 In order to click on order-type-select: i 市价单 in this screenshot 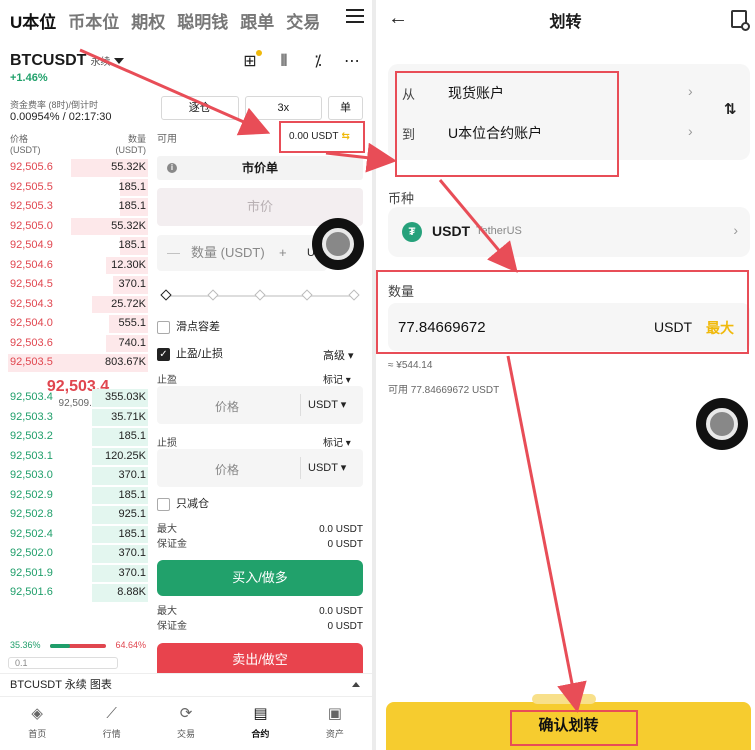, I will do `click(260, 168)`.